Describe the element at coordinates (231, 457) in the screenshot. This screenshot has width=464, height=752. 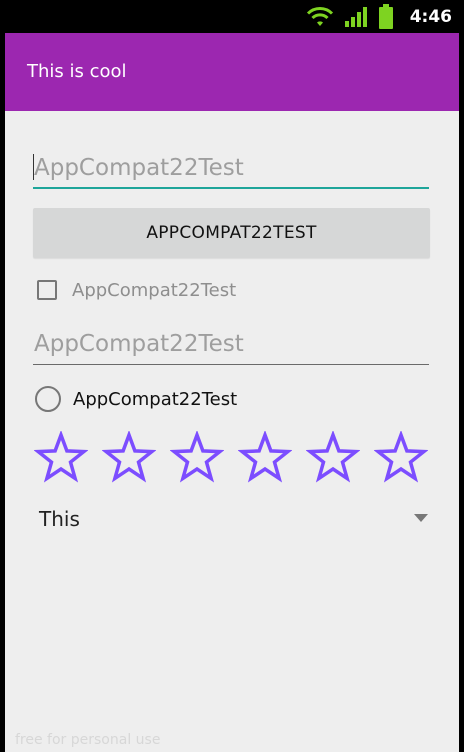
I see `rating-bar` at that location.